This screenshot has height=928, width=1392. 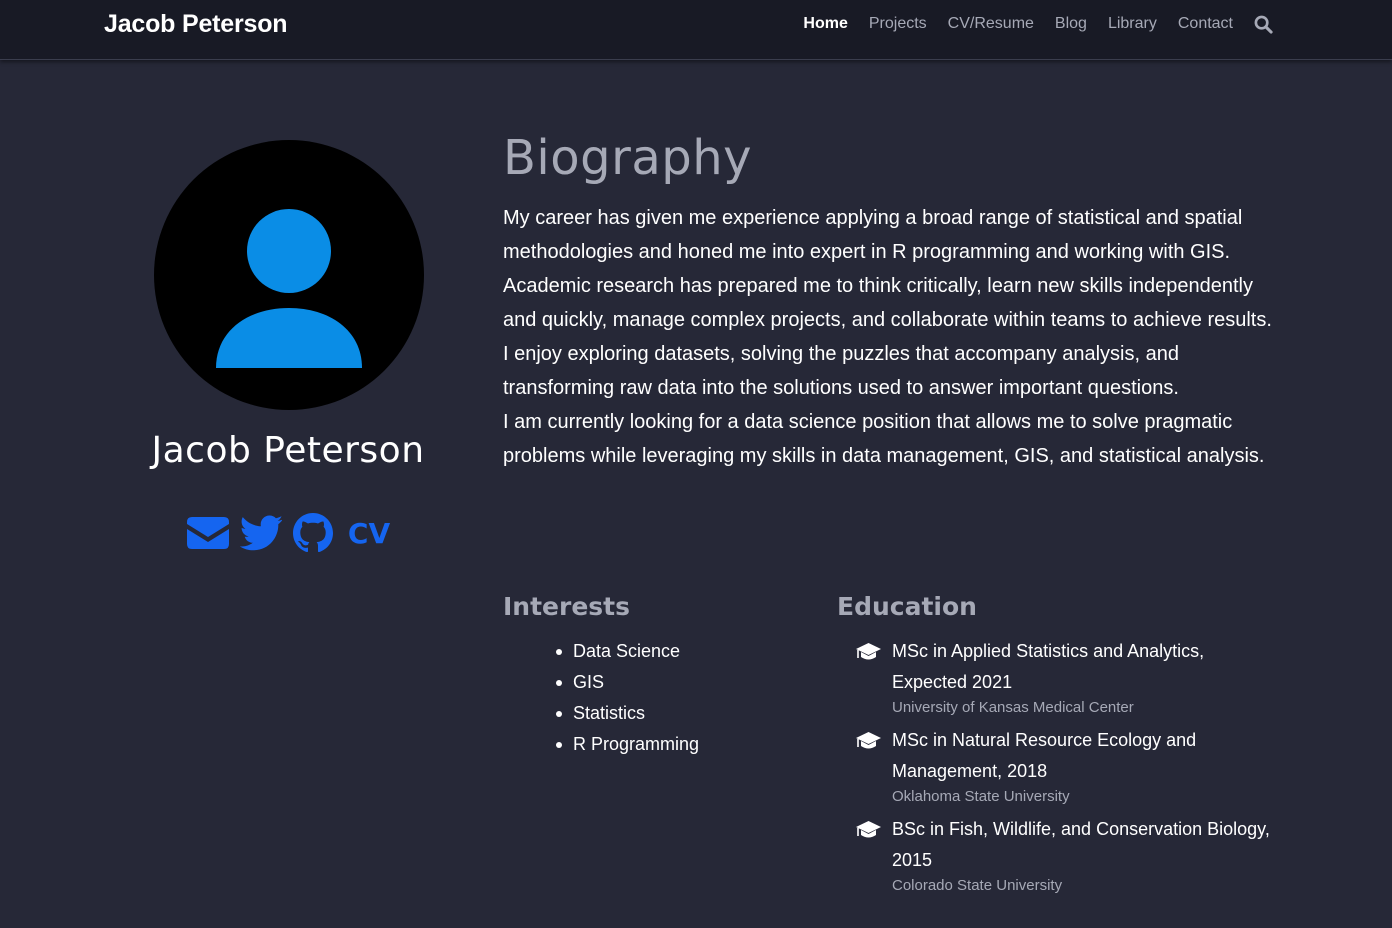 What do you see at coordinates (313, 533) in the screenshot?
I see `github-icon` at bounding box center [313, 533].